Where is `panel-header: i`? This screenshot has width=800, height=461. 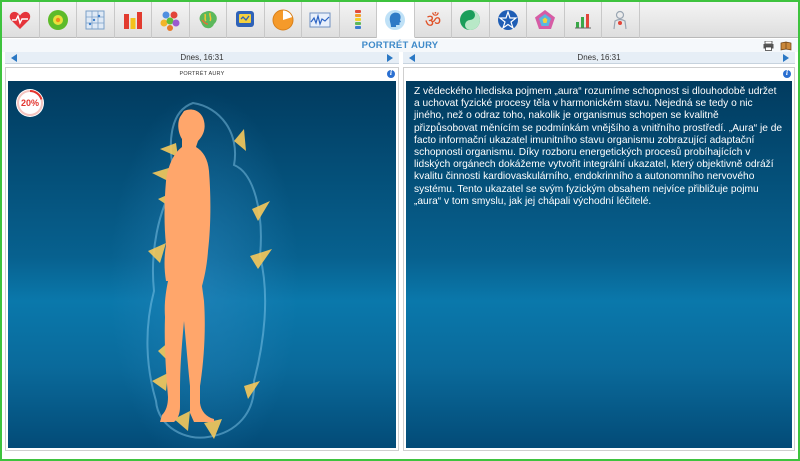 panel-header: i is located at coordinates (599, 74).